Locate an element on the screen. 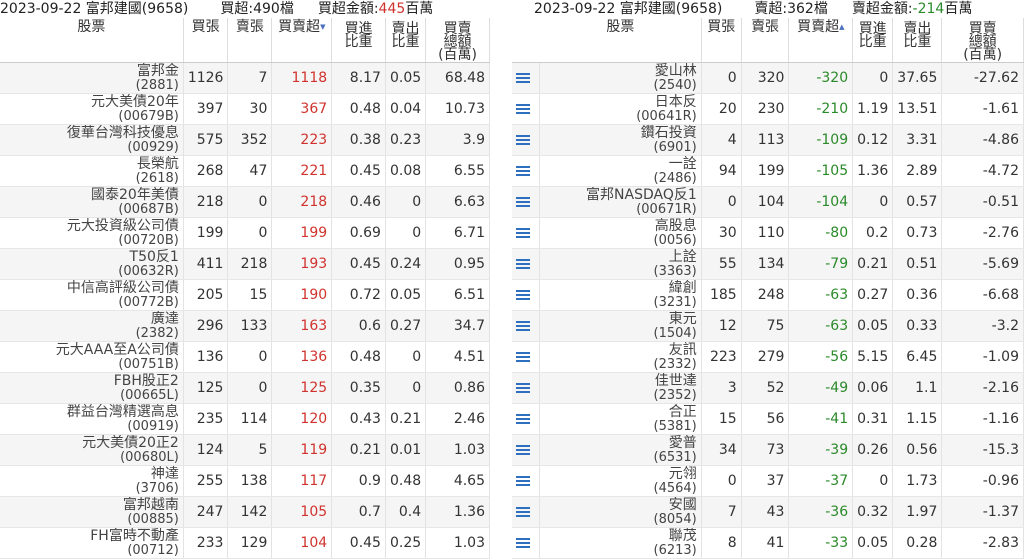 The width and height of the screenshot is (1024, 559). stock-cell: 合正 (5381) is located at coordinates (620, 419).